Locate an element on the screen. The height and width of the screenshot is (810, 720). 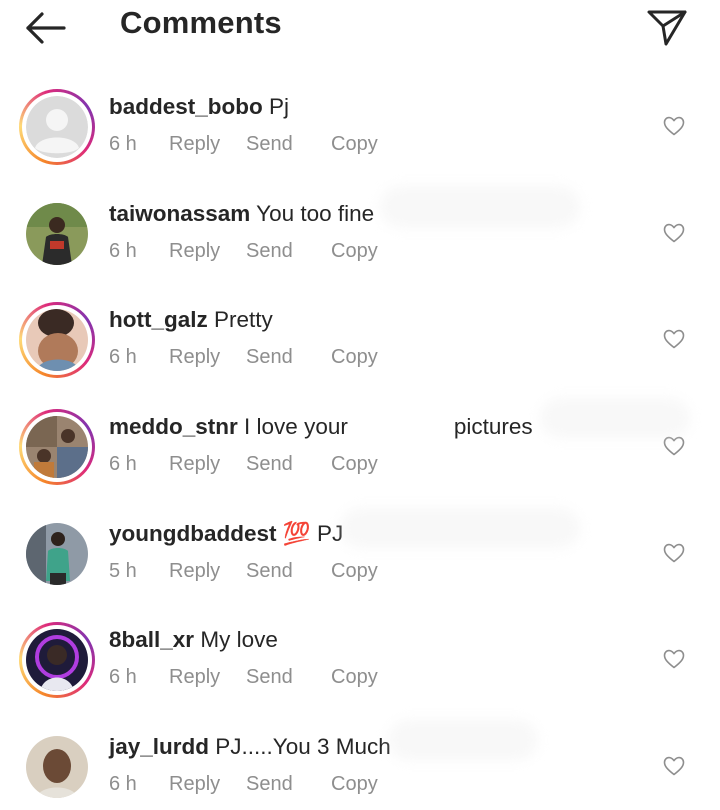
share-button is located at coordinates (667, 26).